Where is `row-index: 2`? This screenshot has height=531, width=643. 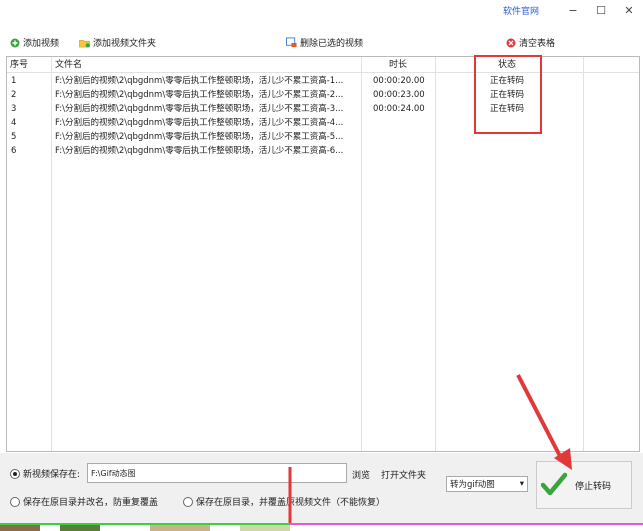 row-index: 2 is located at coordinates (14, 95).